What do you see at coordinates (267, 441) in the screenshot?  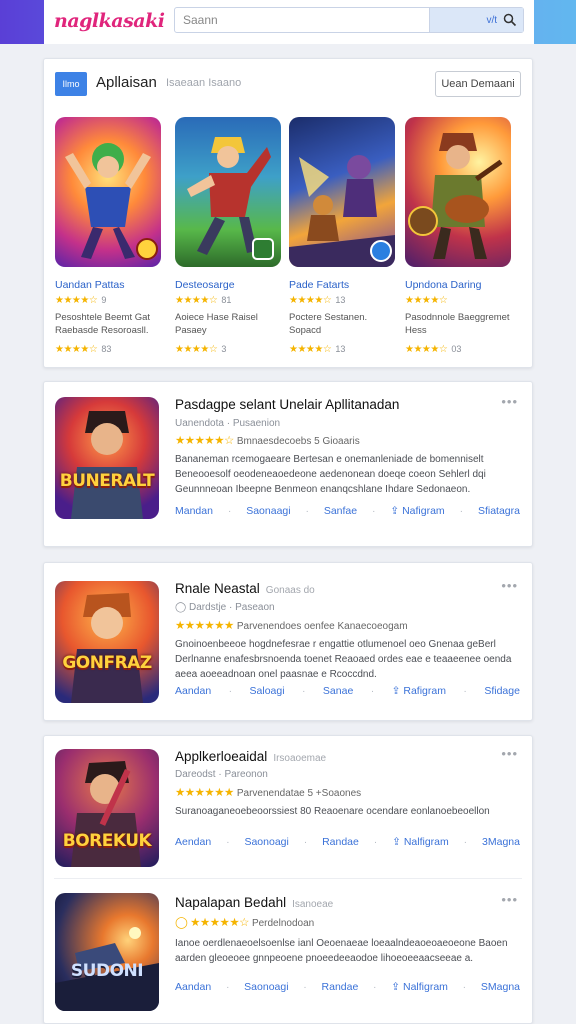 I see `app-rating: ★★★★★☆ Bmnaesdecoebs 5 Gioaaris` at bounding box center [267, 441].